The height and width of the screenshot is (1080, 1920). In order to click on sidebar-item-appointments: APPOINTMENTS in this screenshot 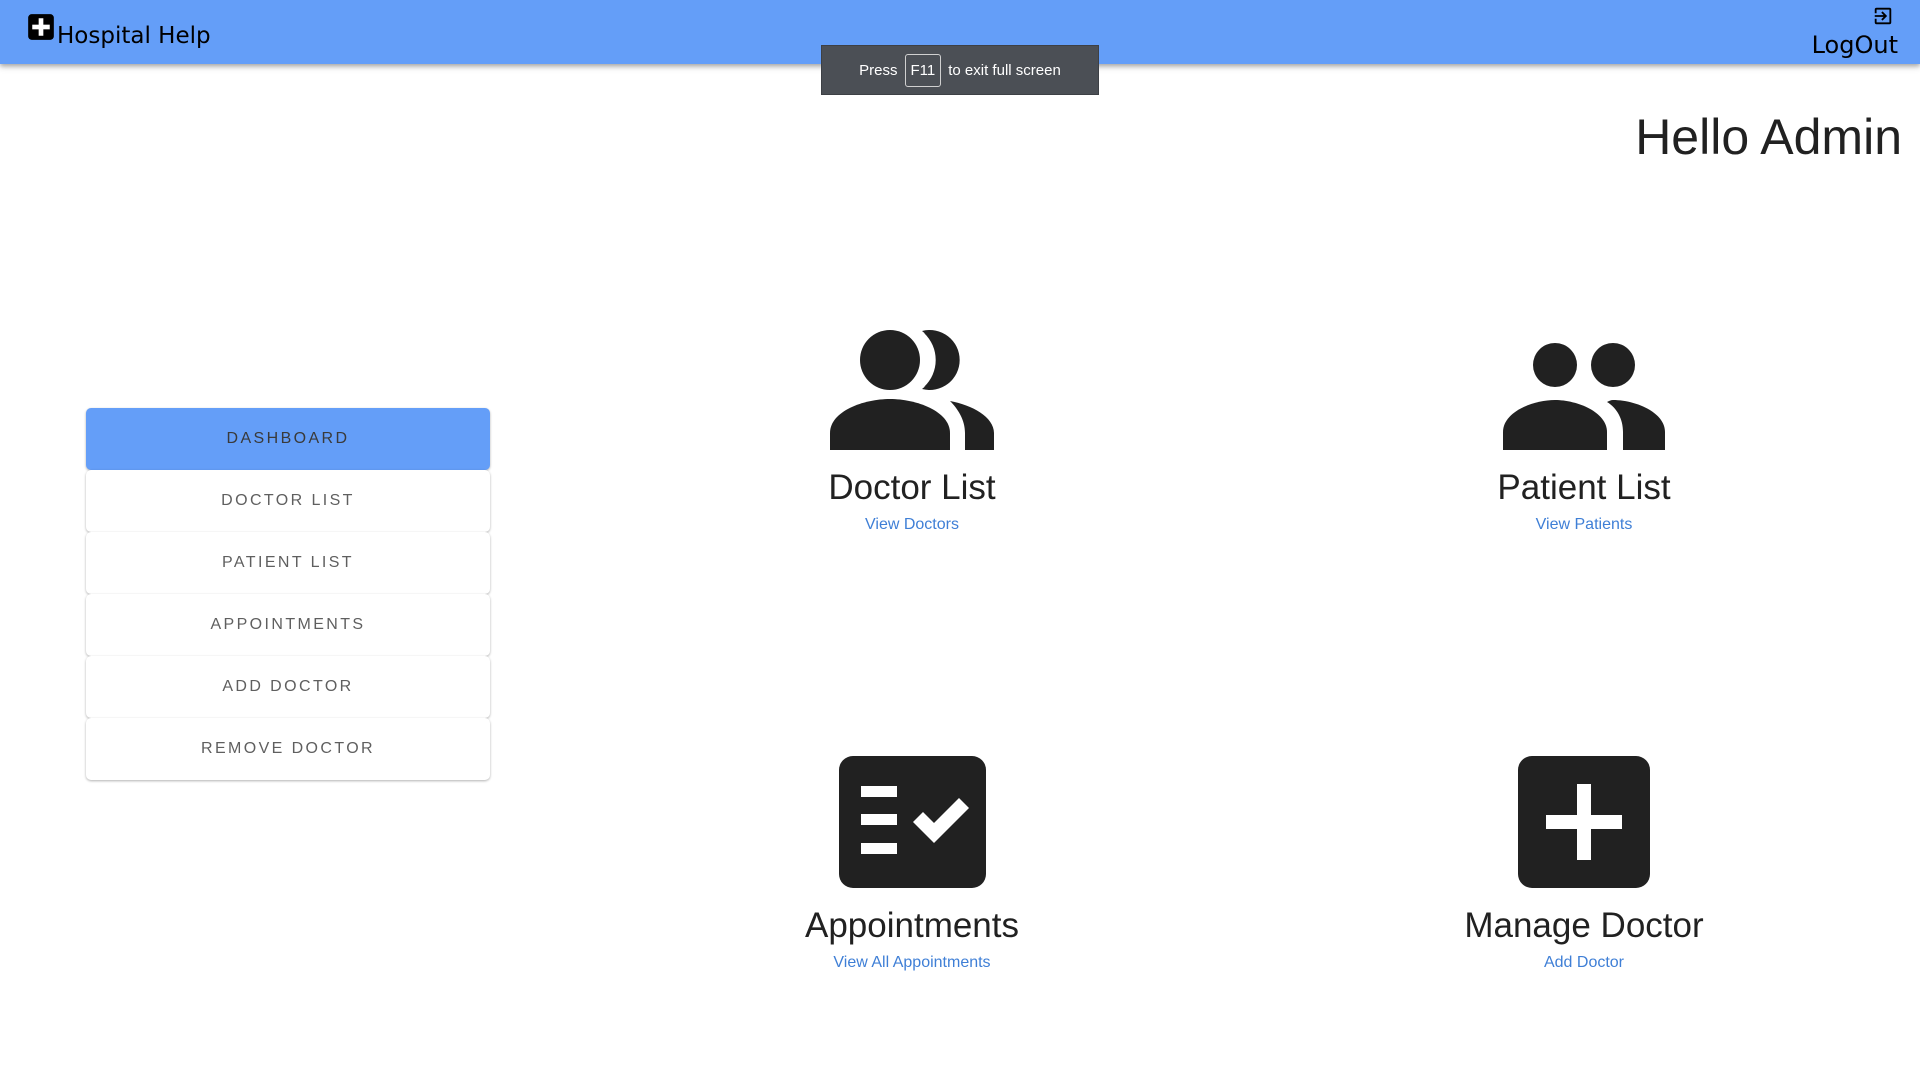, I will do `click(288, 625)`.